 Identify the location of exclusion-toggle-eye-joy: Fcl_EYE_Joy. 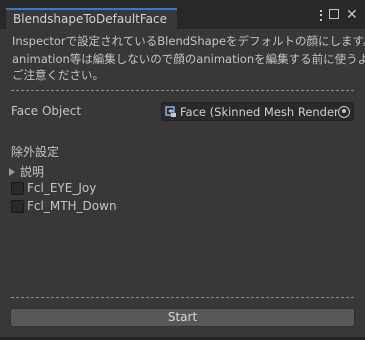
(53, 188).